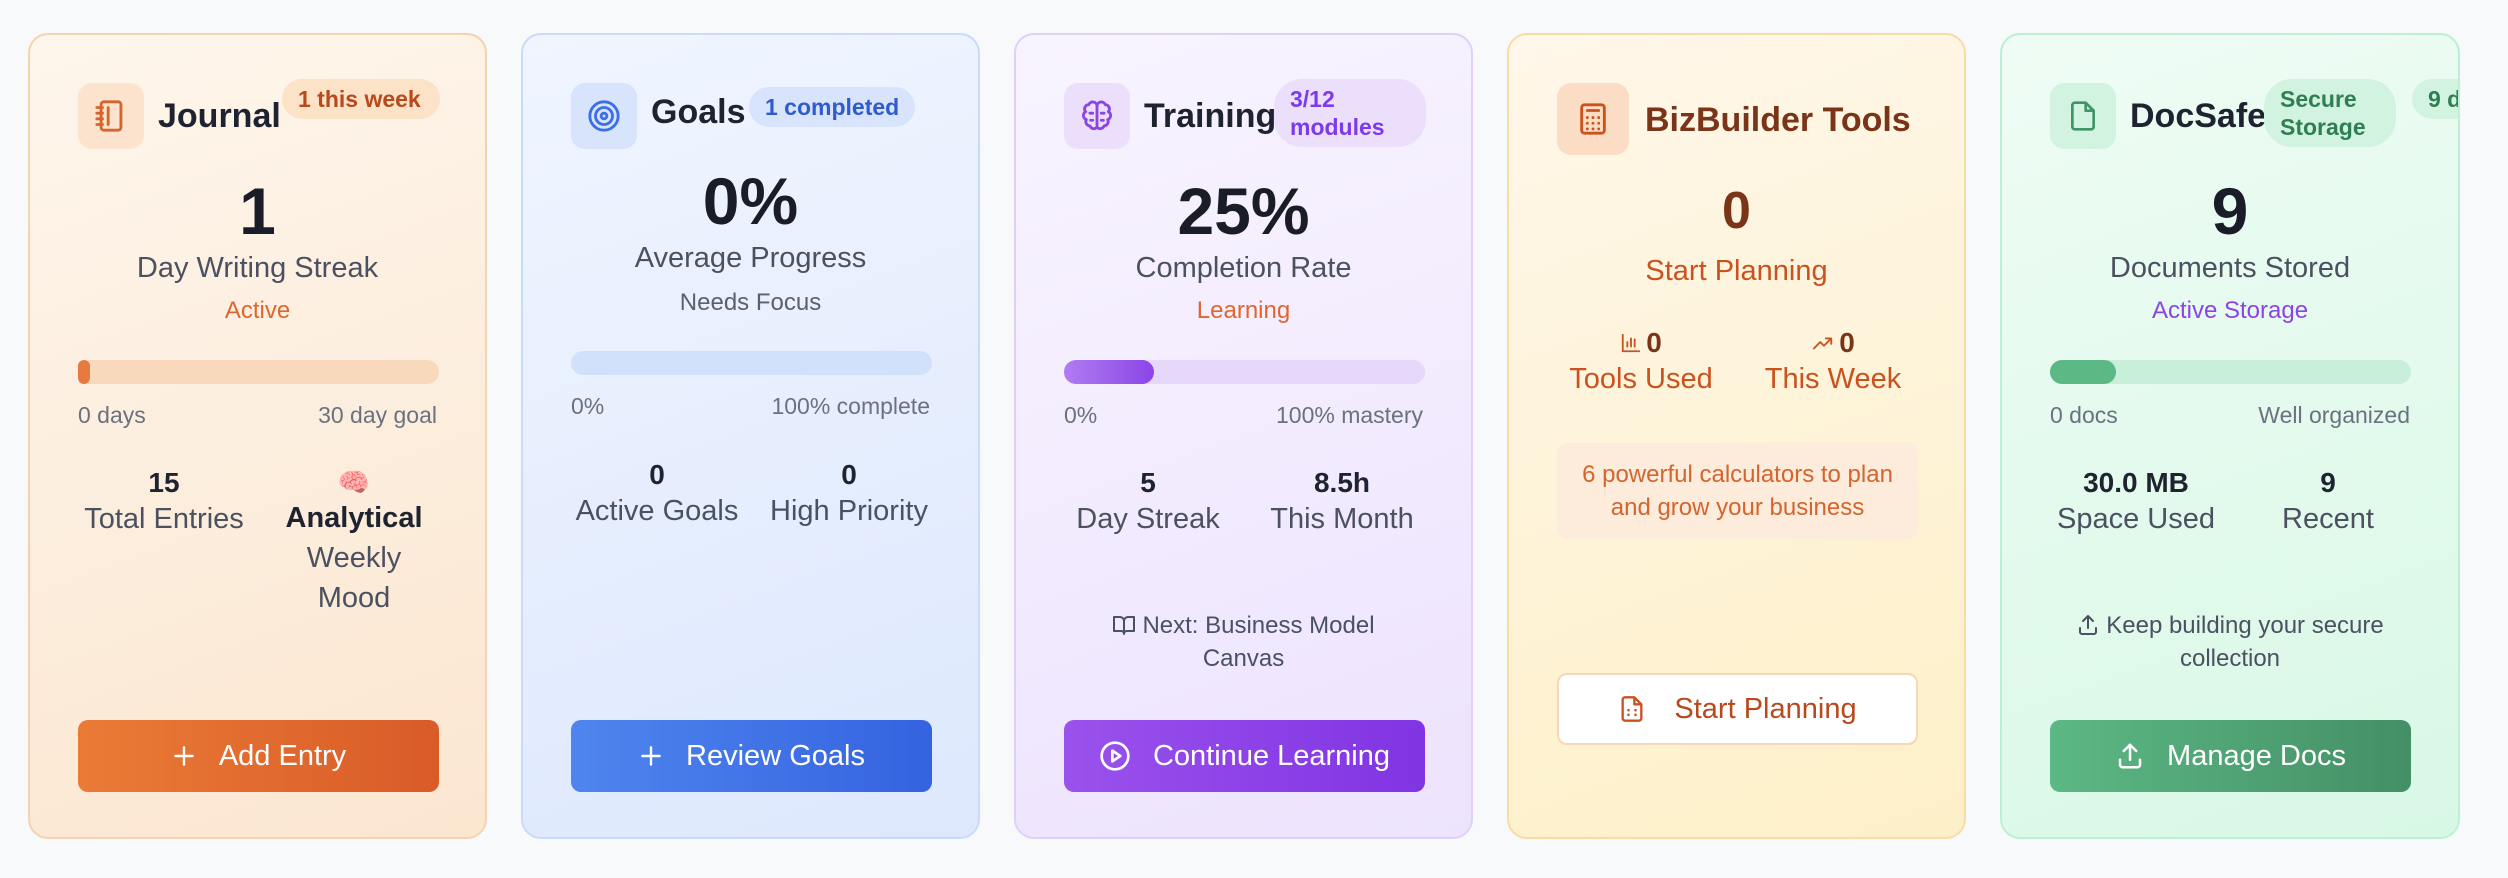 This screenshot has width=2508, height=878. What do you see at coordinates (1243, 211) in the screenshot?
I see `training-completion-value: 25%` at bounding box center [1243, 211].